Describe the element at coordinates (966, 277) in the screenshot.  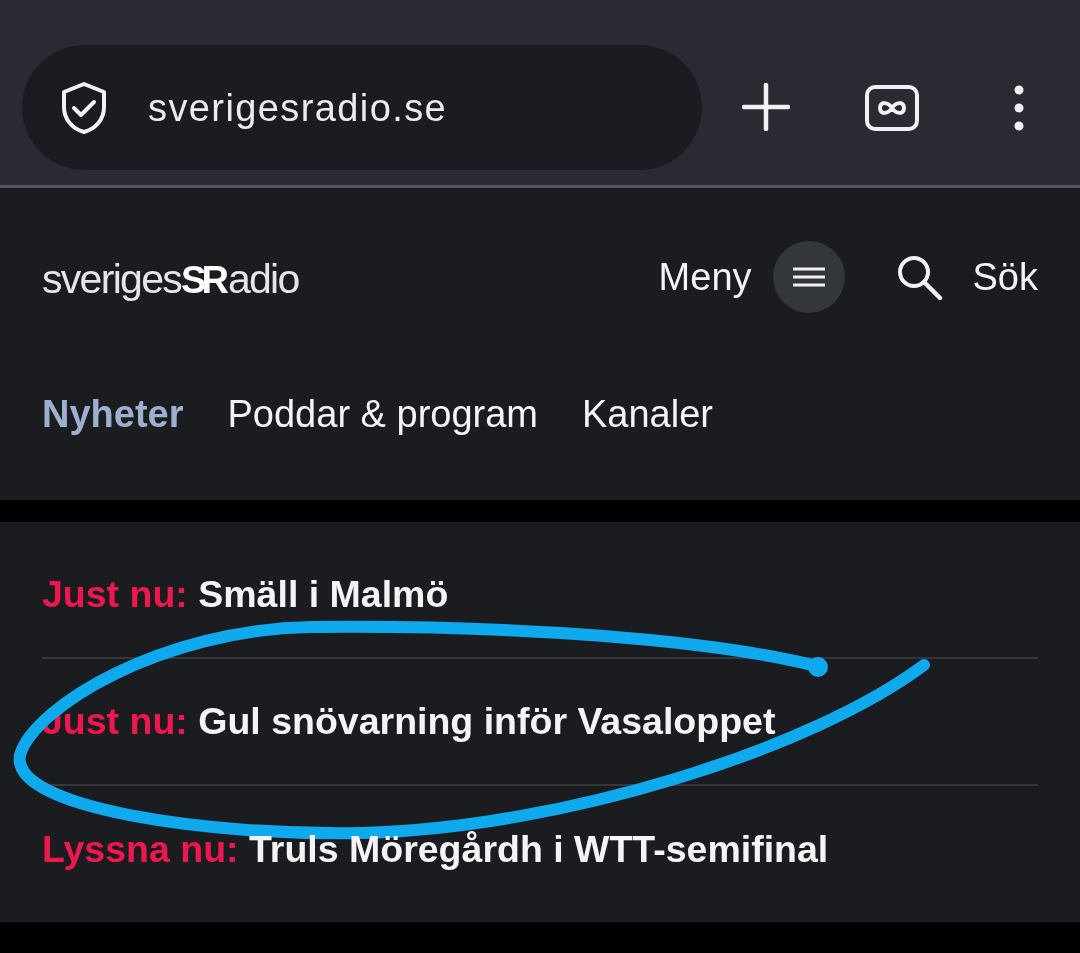
I see `search-button: Sök` at that location.